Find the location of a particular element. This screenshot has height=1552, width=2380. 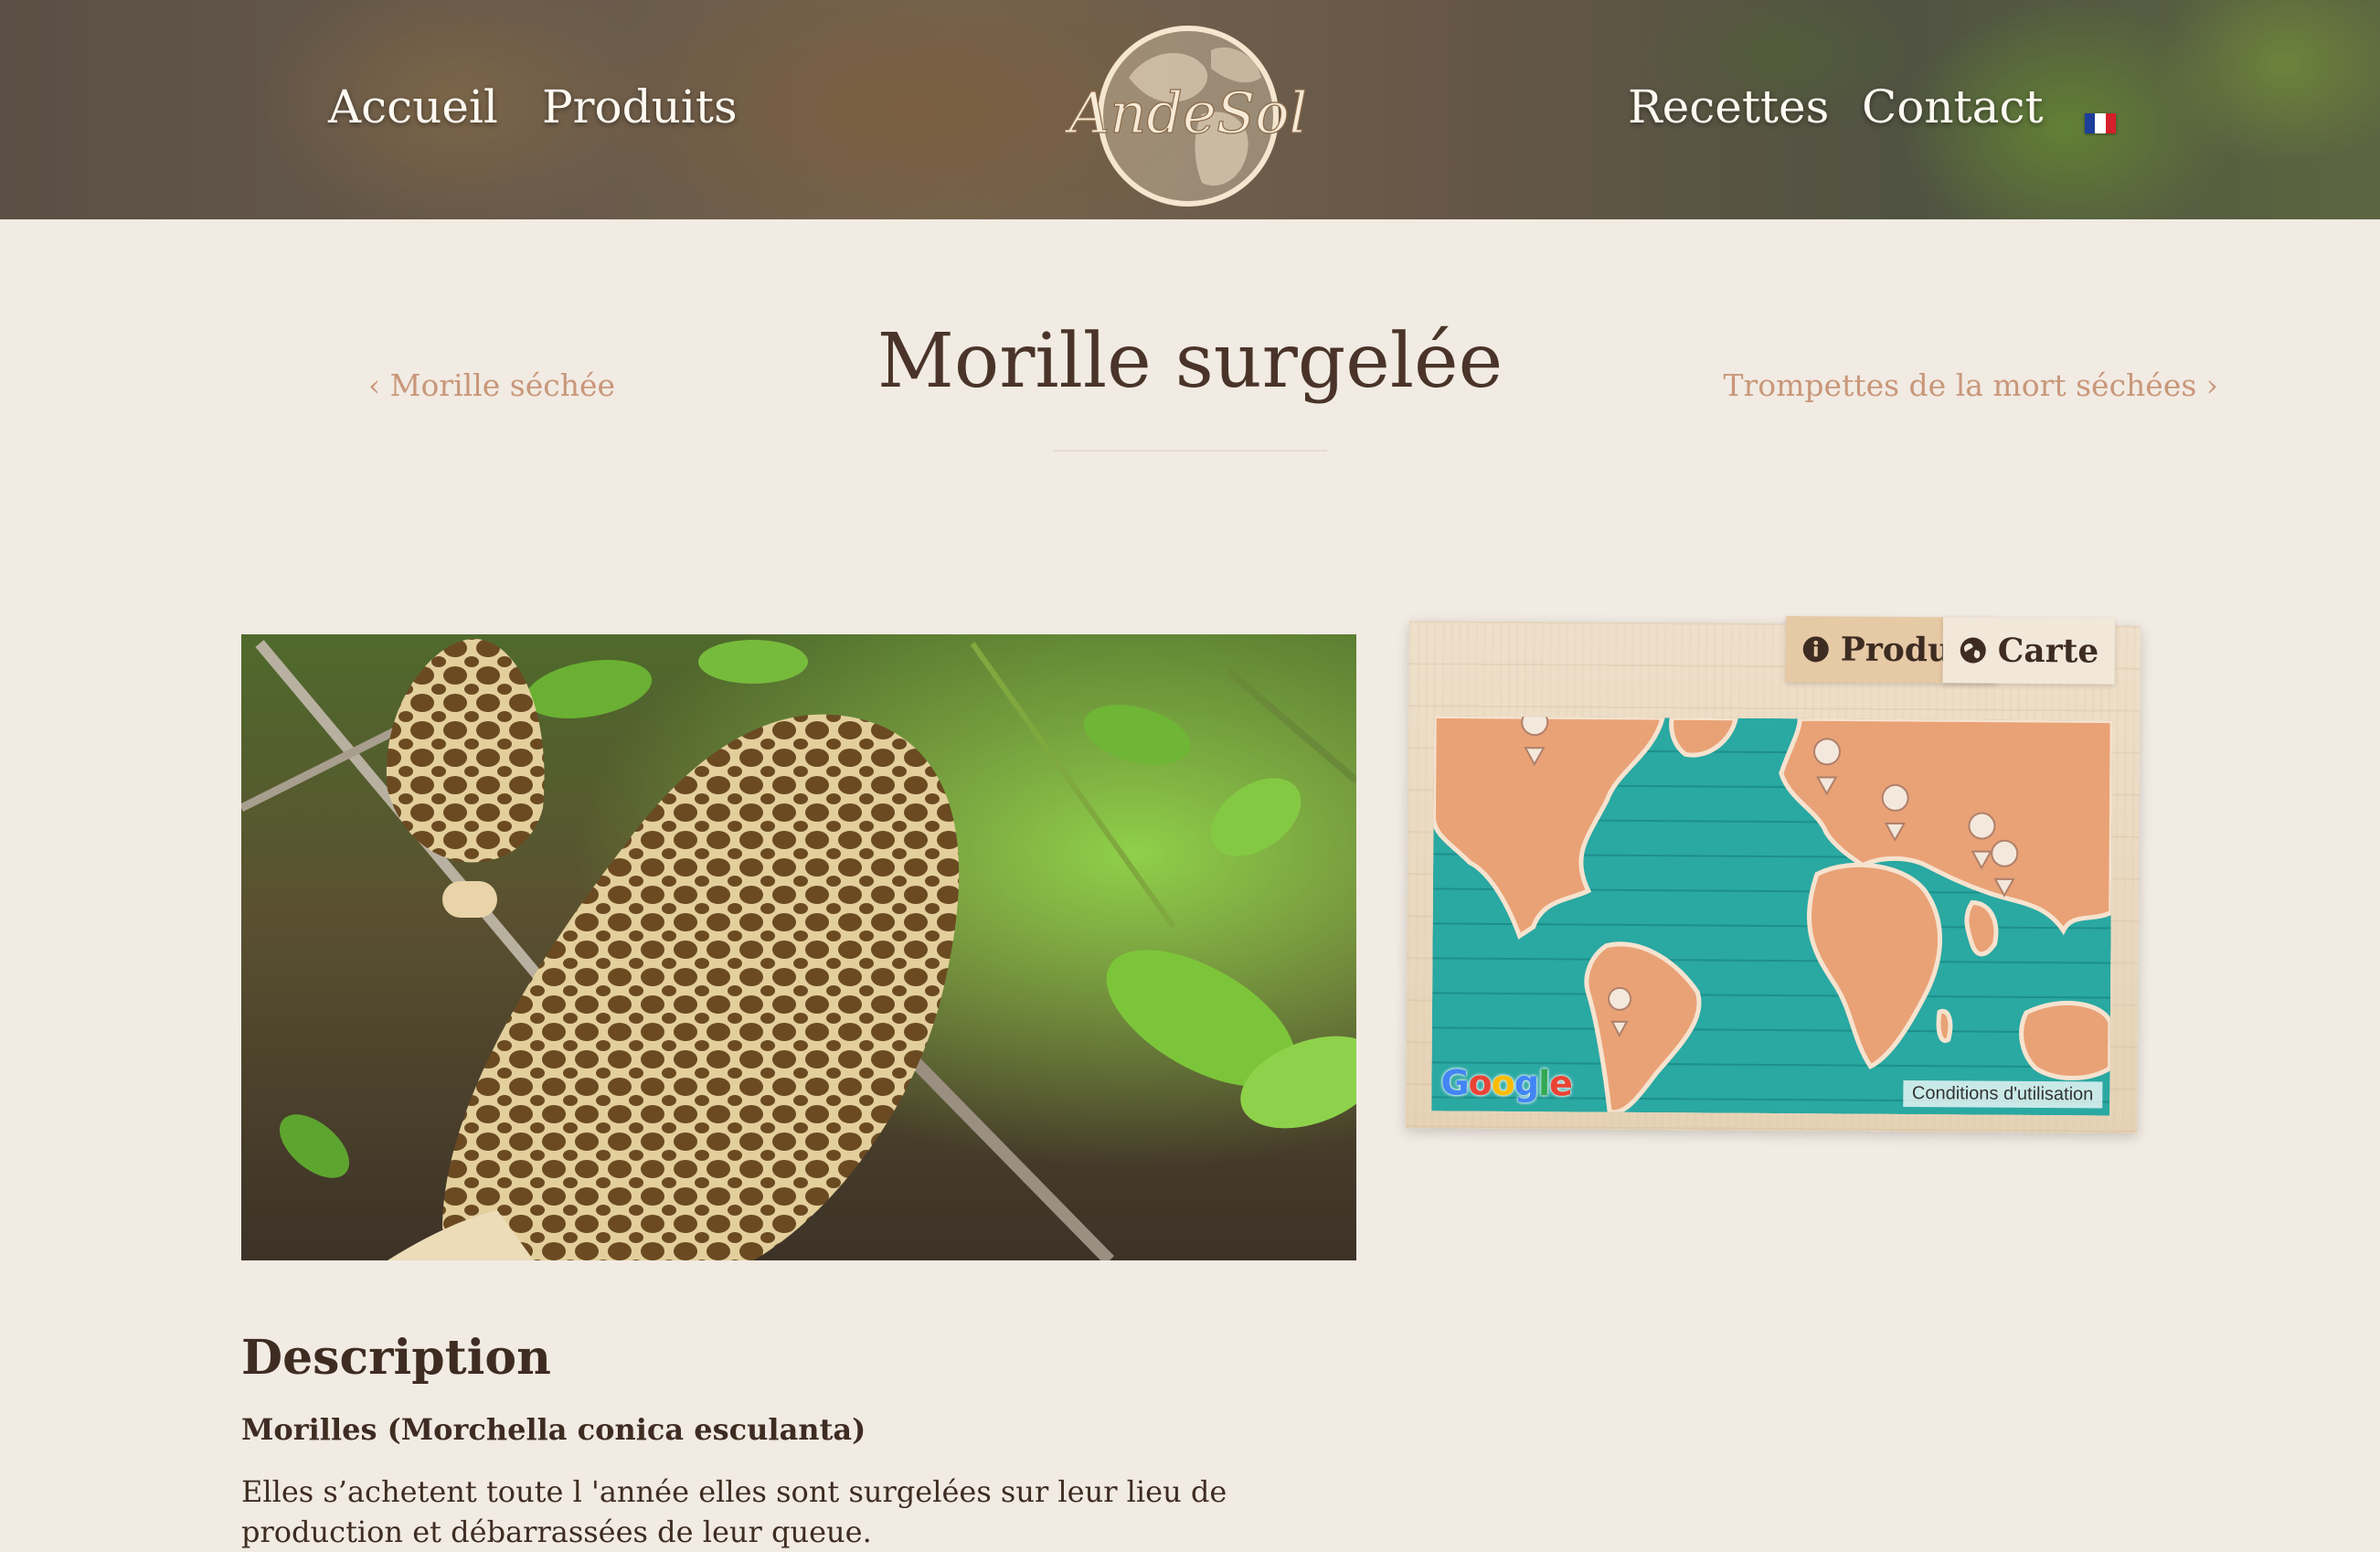

description-heading: Description is located at coordinates (396, 1358).